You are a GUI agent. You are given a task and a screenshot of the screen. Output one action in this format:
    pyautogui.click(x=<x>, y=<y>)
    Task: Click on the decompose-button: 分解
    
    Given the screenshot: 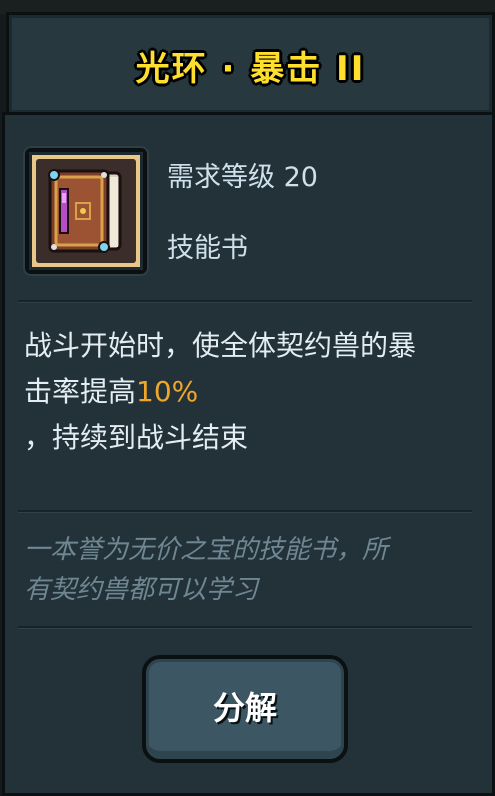 What is the action you would take?
    pyautogui.click(x=245, y=709)
    